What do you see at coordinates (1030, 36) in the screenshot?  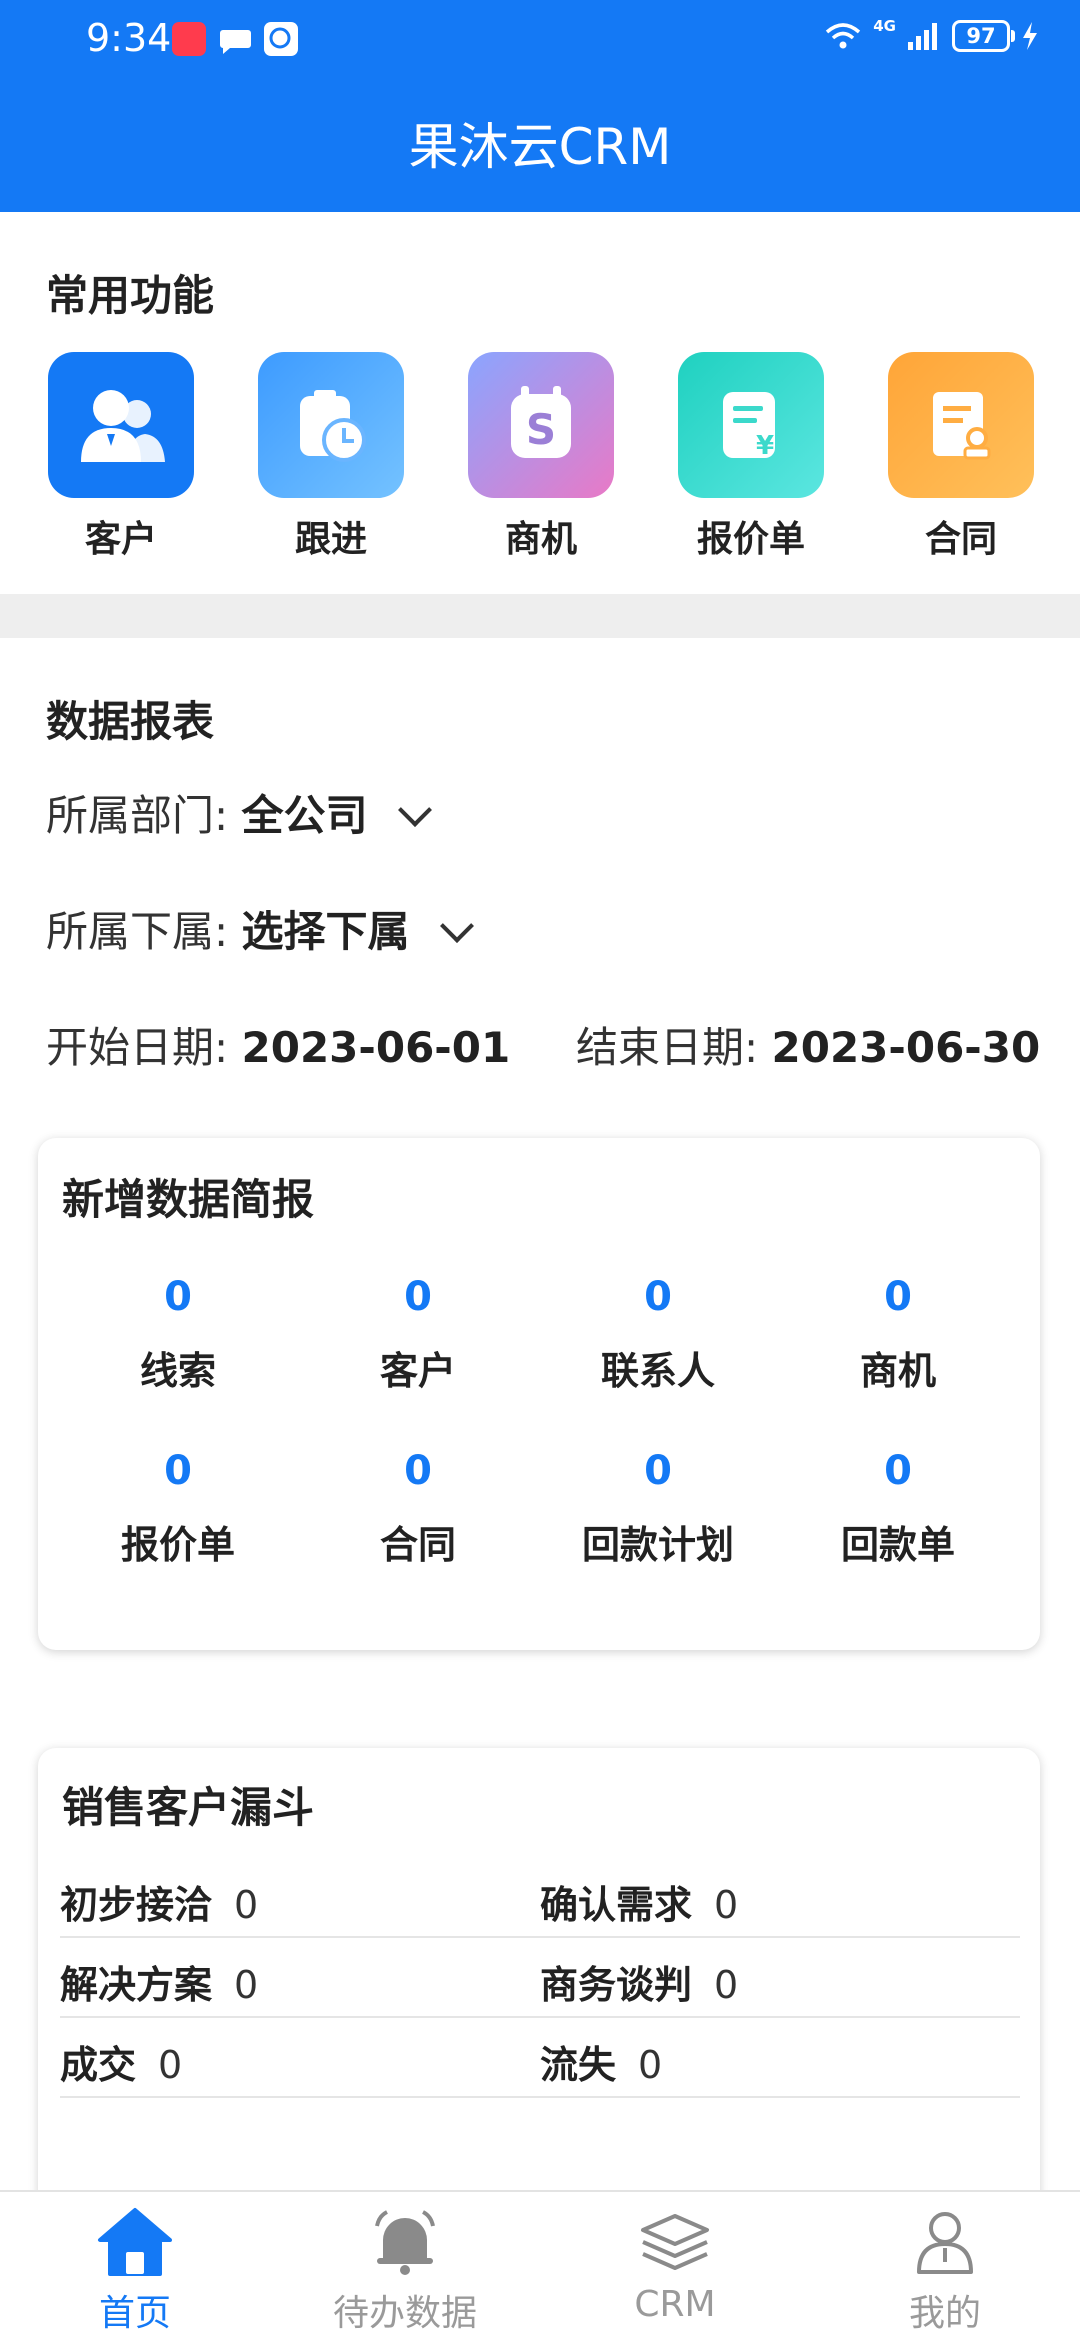 I see `charging-icon` at bounding box center [1030, 36].